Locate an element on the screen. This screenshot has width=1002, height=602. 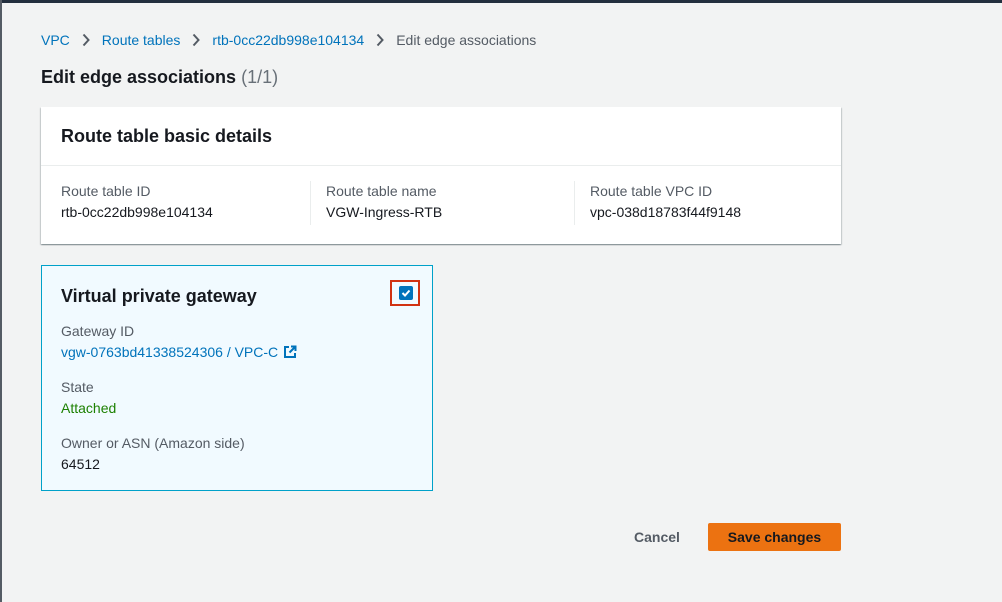
external-link-icon is located at coordinates (290, 352).